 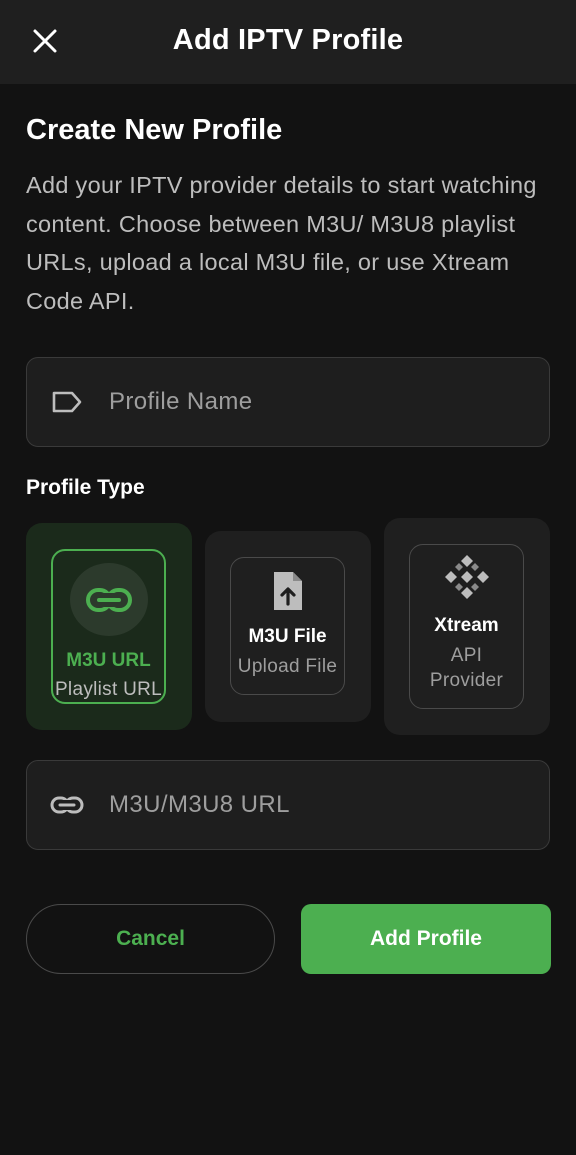 What do you see at coordinates (327, 805) in the screenshot?
I see `url-input` at bounding box center [327, 805].